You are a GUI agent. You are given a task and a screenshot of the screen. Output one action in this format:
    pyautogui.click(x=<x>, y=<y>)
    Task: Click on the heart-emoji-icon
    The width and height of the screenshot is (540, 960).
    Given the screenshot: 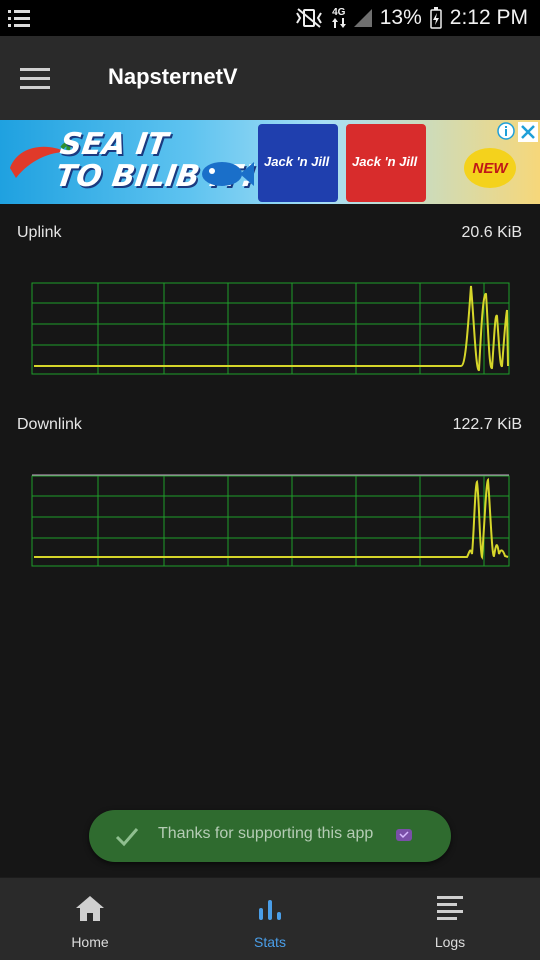 What is the action you would take?
    pyautogui.click(x=404, y=835)
    